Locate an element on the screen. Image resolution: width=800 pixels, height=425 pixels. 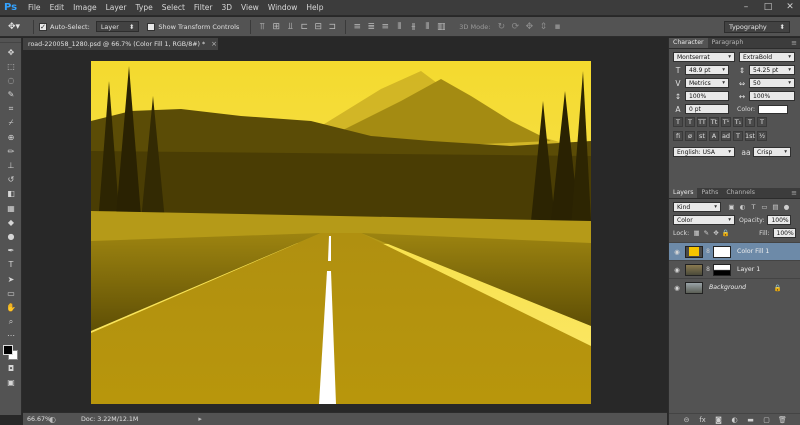
layer-layer-1: ◉ 8 Layer 1 is located at coordinates (734, 269).